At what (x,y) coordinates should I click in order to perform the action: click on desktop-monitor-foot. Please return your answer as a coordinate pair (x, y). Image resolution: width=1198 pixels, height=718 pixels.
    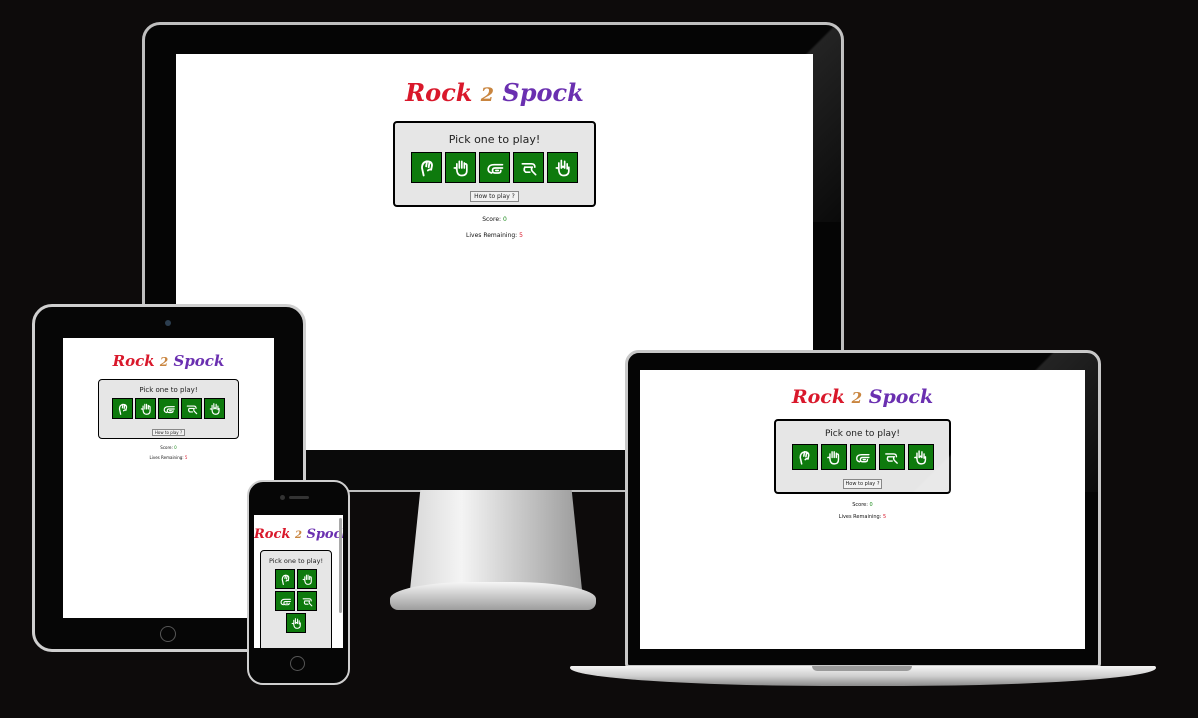
    Looking at the image, I should click on (493, 596).